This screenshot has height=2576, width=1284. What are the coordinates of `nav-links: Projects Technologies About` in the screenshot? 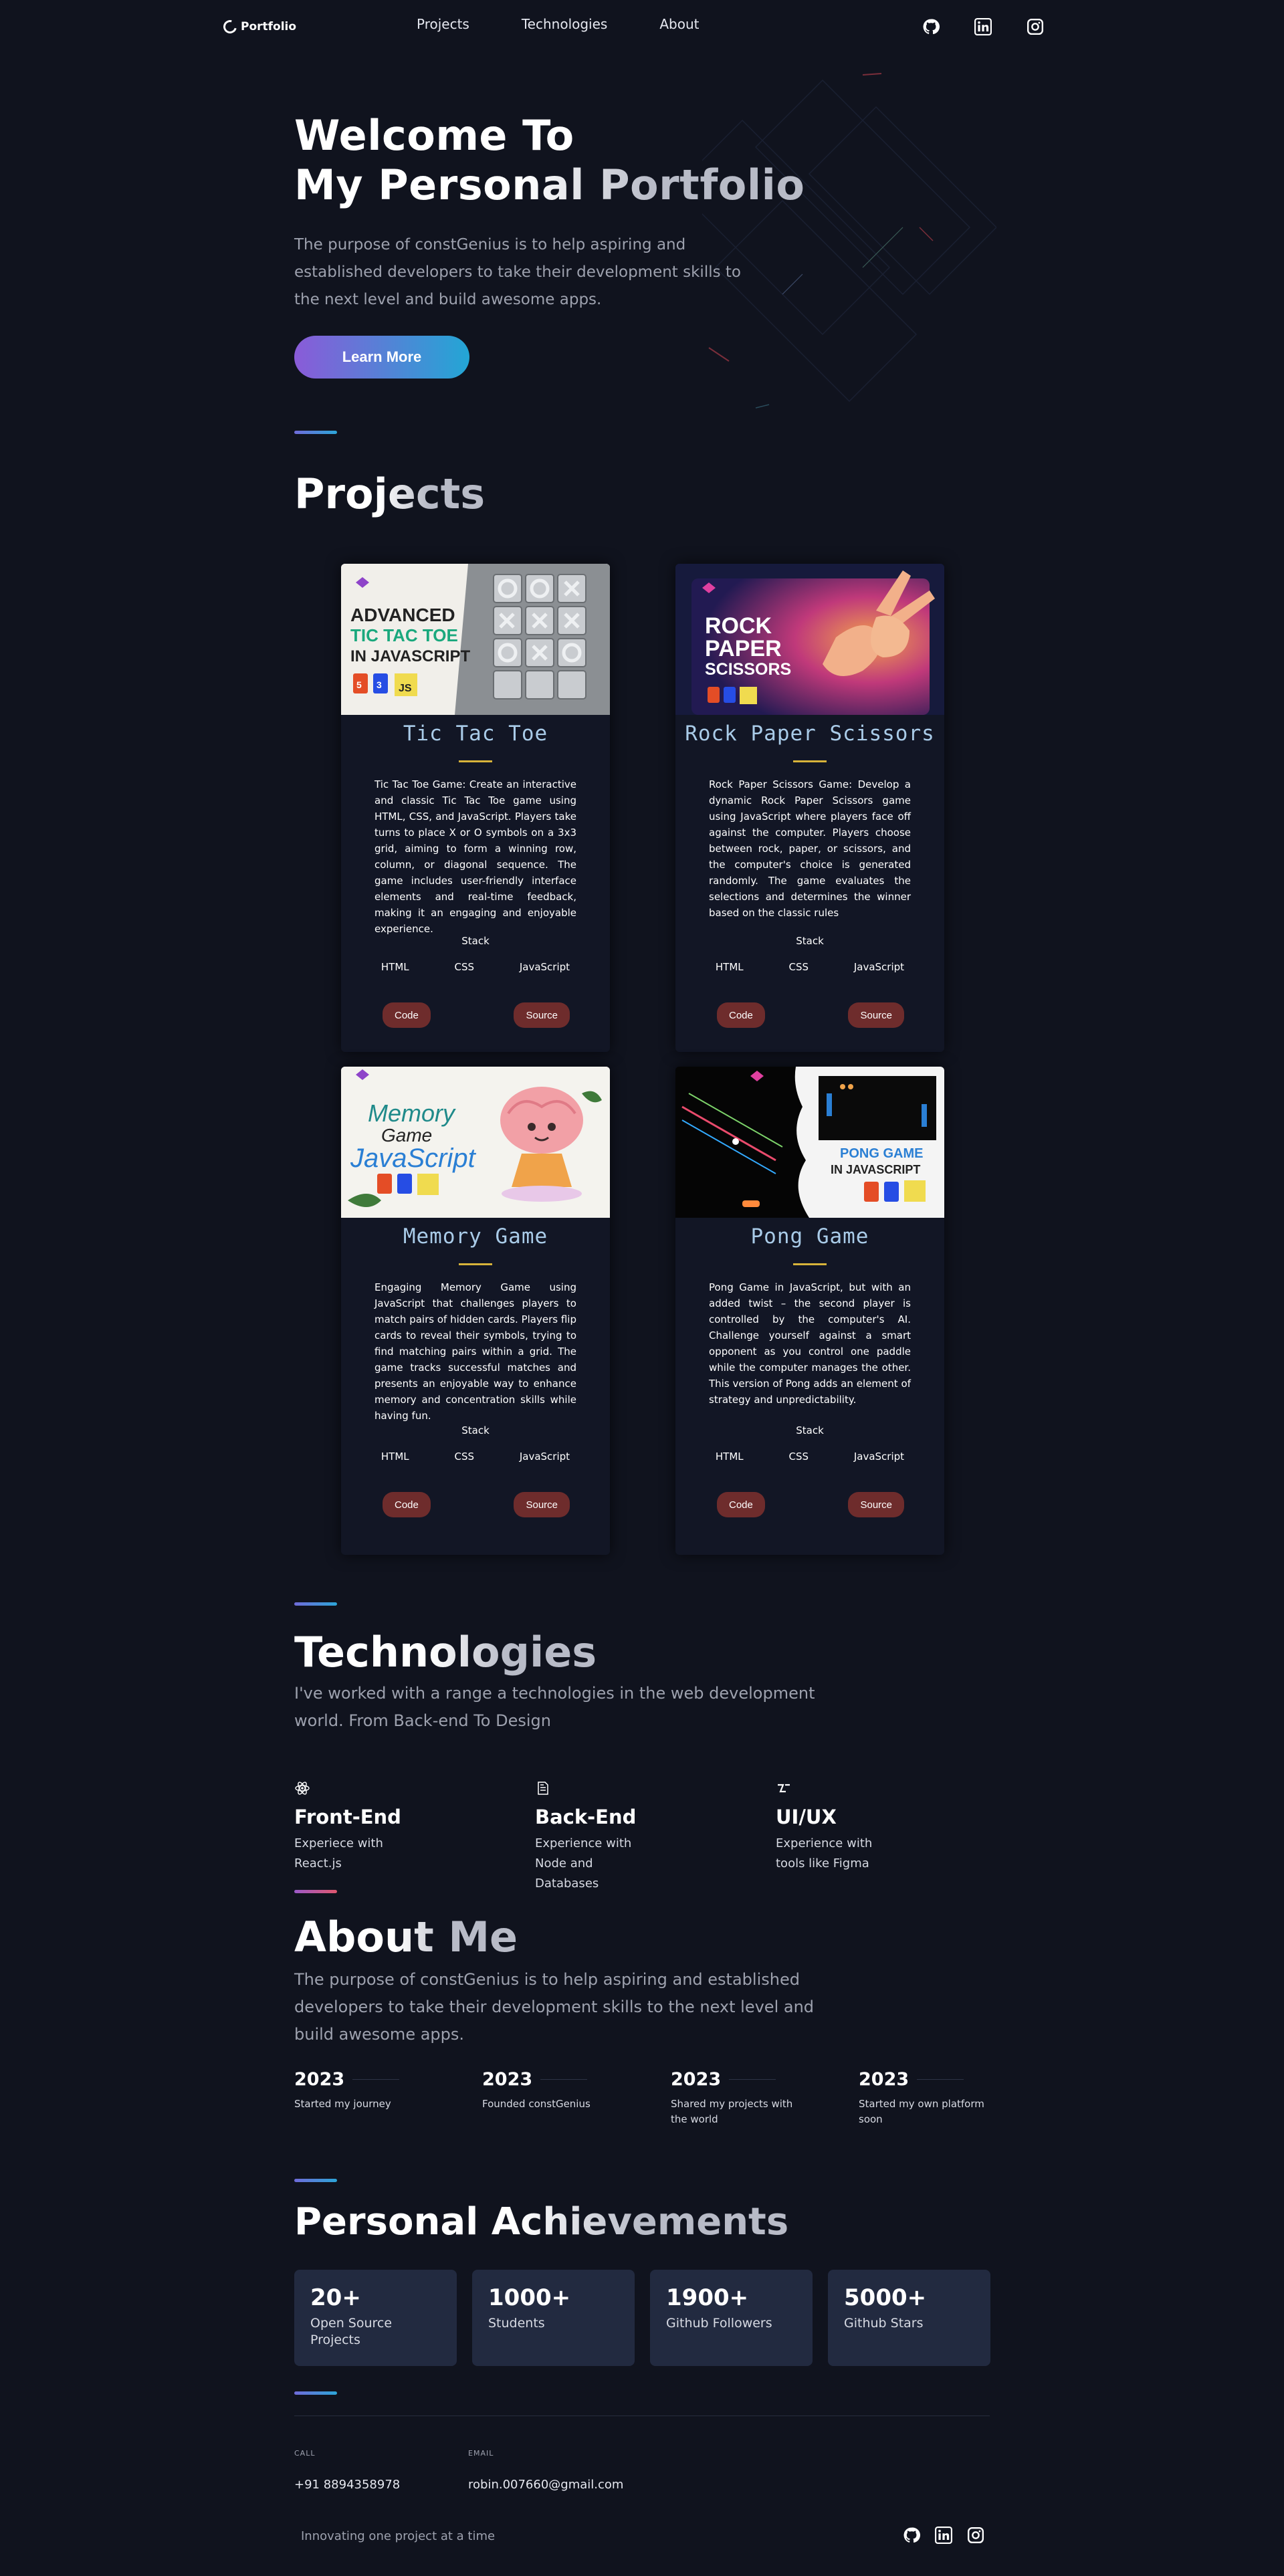 It's located at (558, 24).